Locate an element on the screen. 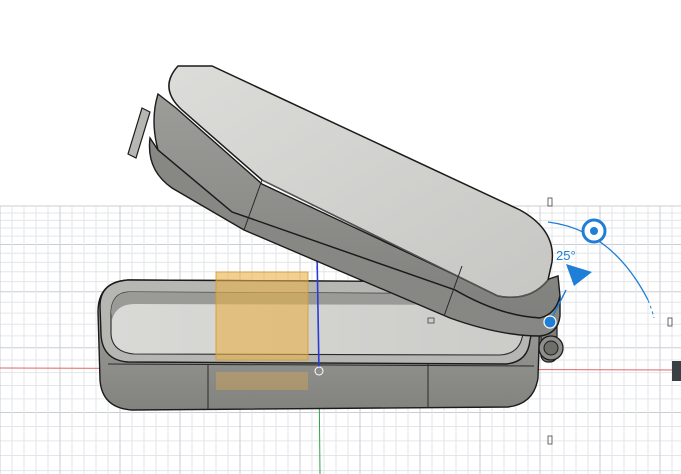 This screenshot has height=474, width=681. side-panel-tab is located at coordinates (676, 371).